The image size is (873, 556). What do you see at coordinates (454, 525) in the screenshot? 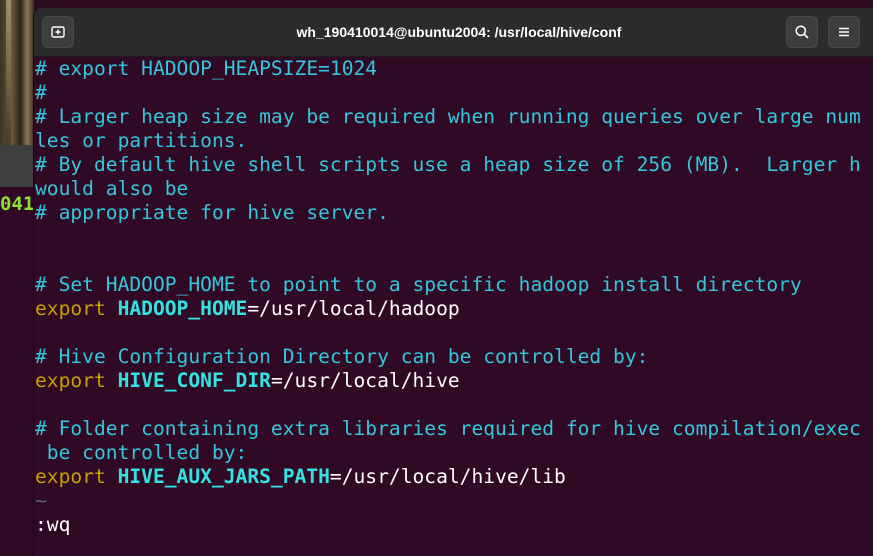
I see `vim-command-line: :wq` at bounding box center [454, 525].